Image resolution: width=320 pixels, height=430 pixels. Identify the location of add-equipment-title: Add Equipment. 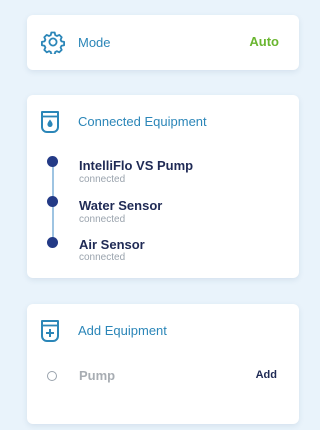
(122, 330).